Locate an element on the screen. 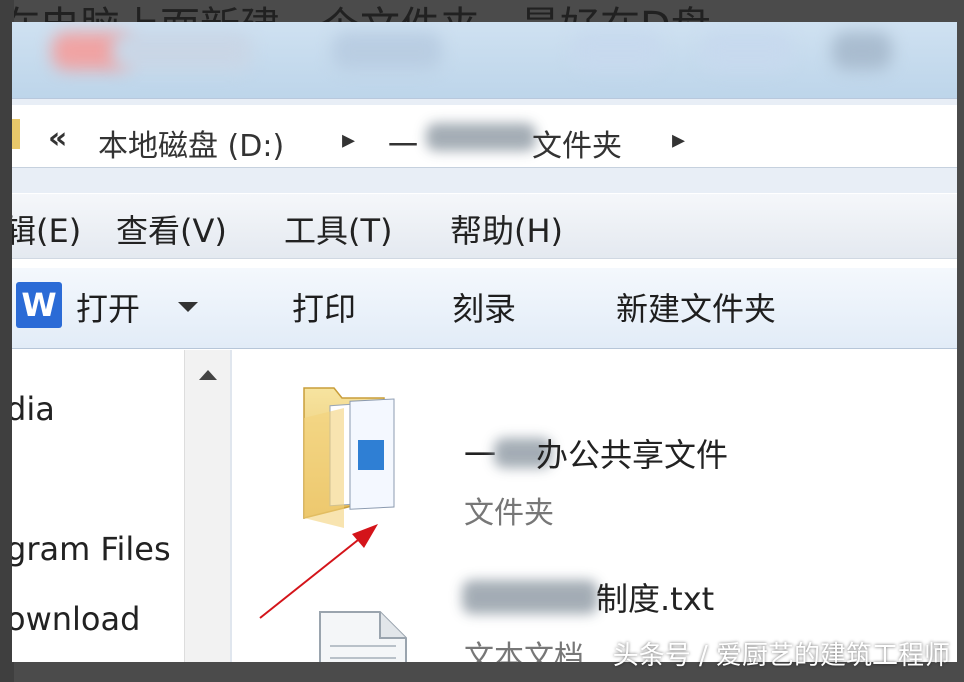 The width and height of the screenshot is (964, 682). watermark: 头条号 / 爱厨艺的建筑工程师 is located at coordinates (781, 656).